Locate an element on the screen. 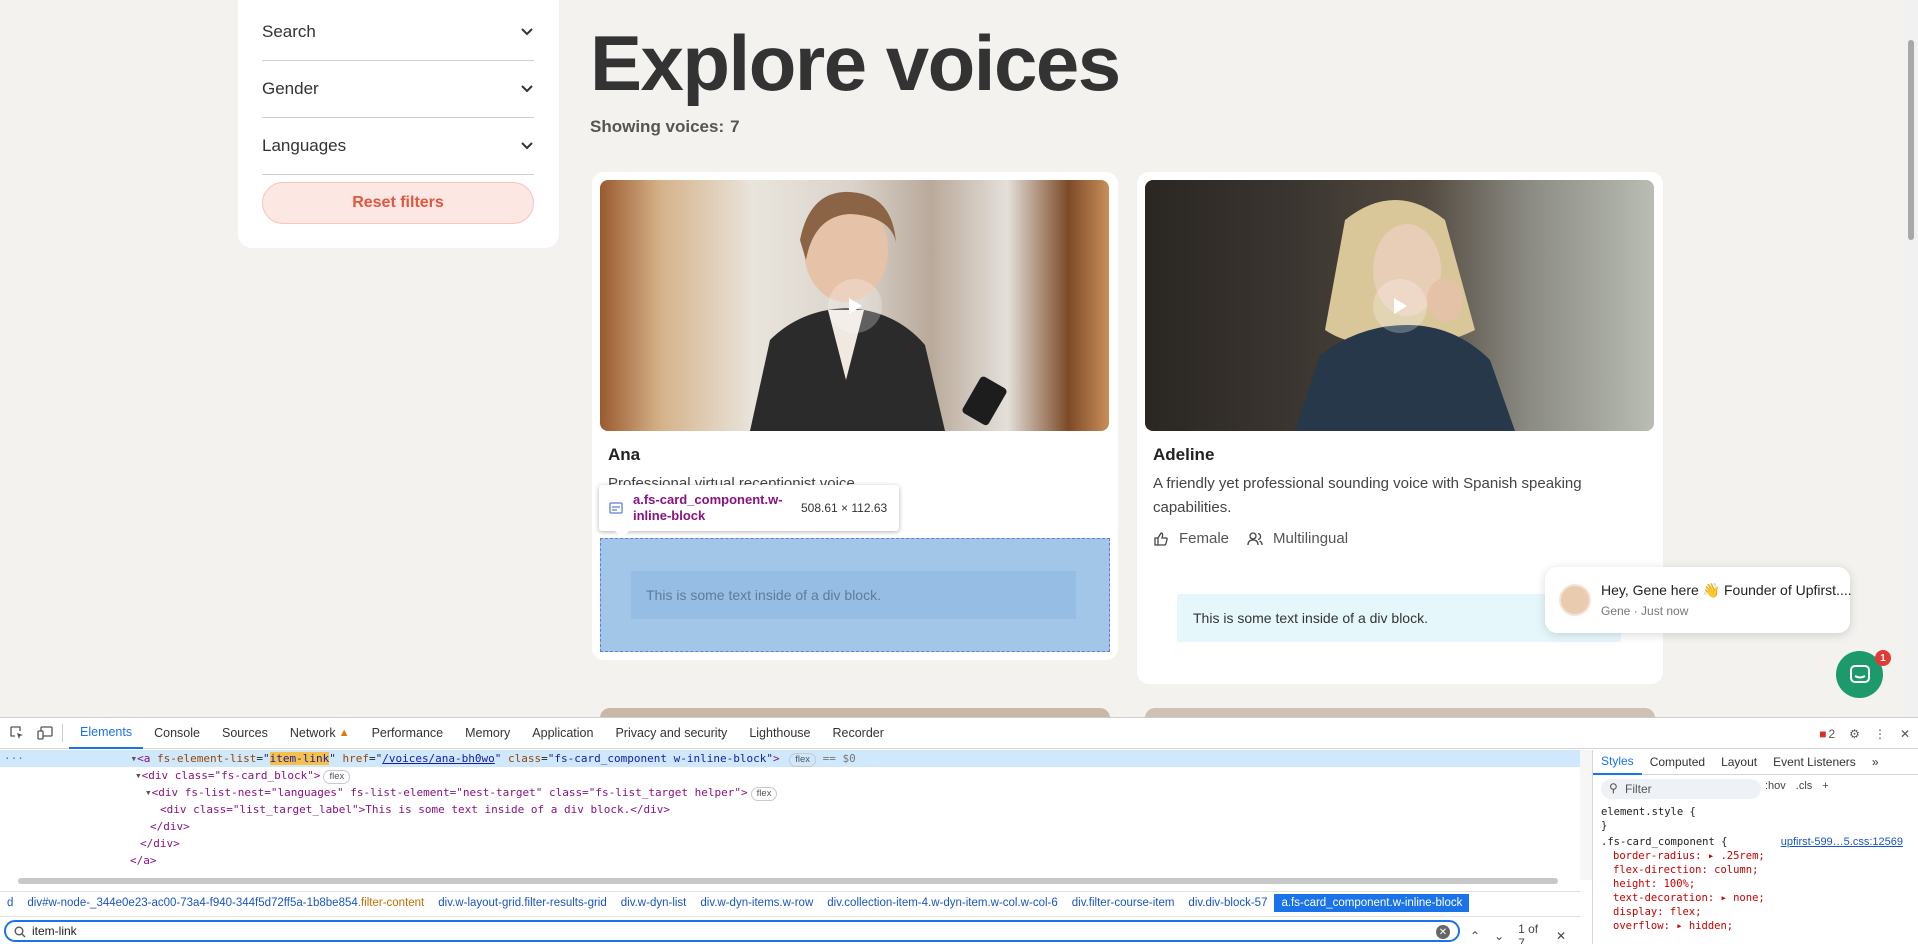  inspect-highlight-overlay: This is some text inside of a div block. is located at coordinates (855, 595).